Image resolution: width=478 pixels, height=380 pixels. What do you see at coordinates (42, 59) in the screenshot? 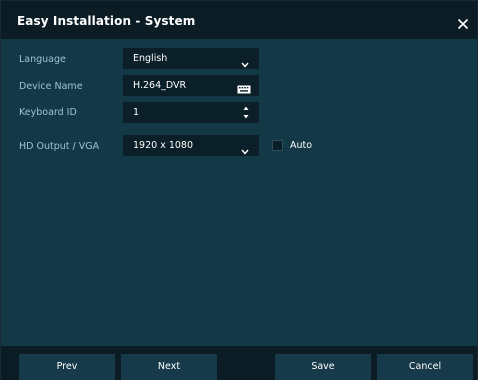
I see `language-label: Language` at bounding box center [42, 59].